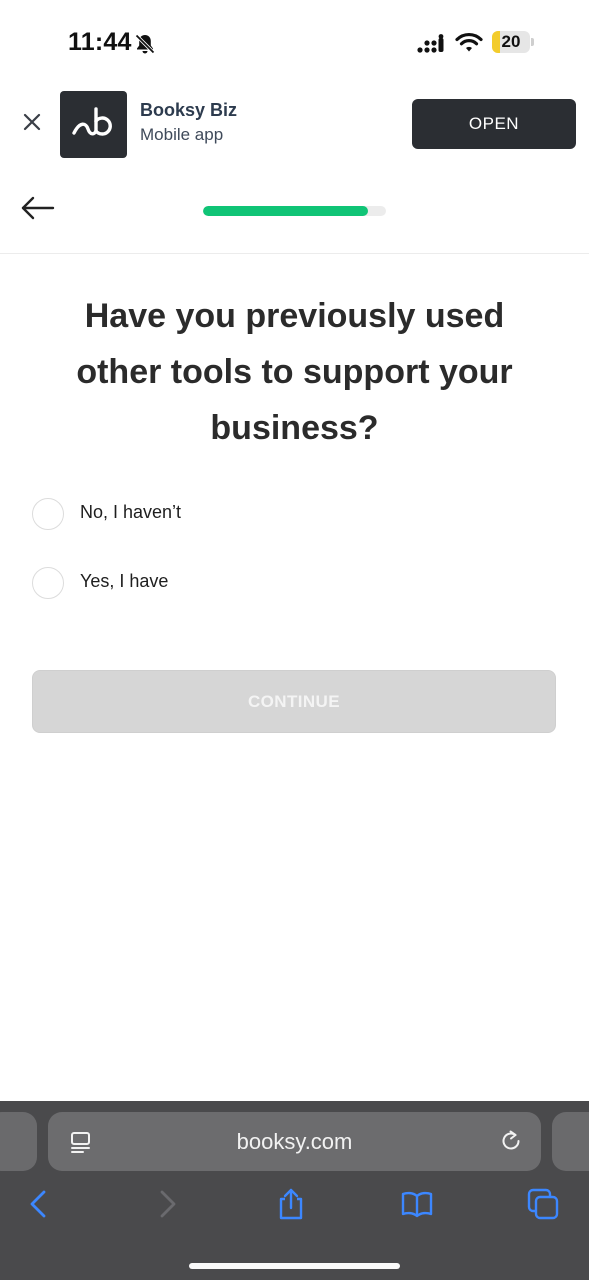  I want to click on address-bar: booksy.com, so click(294, 1141).